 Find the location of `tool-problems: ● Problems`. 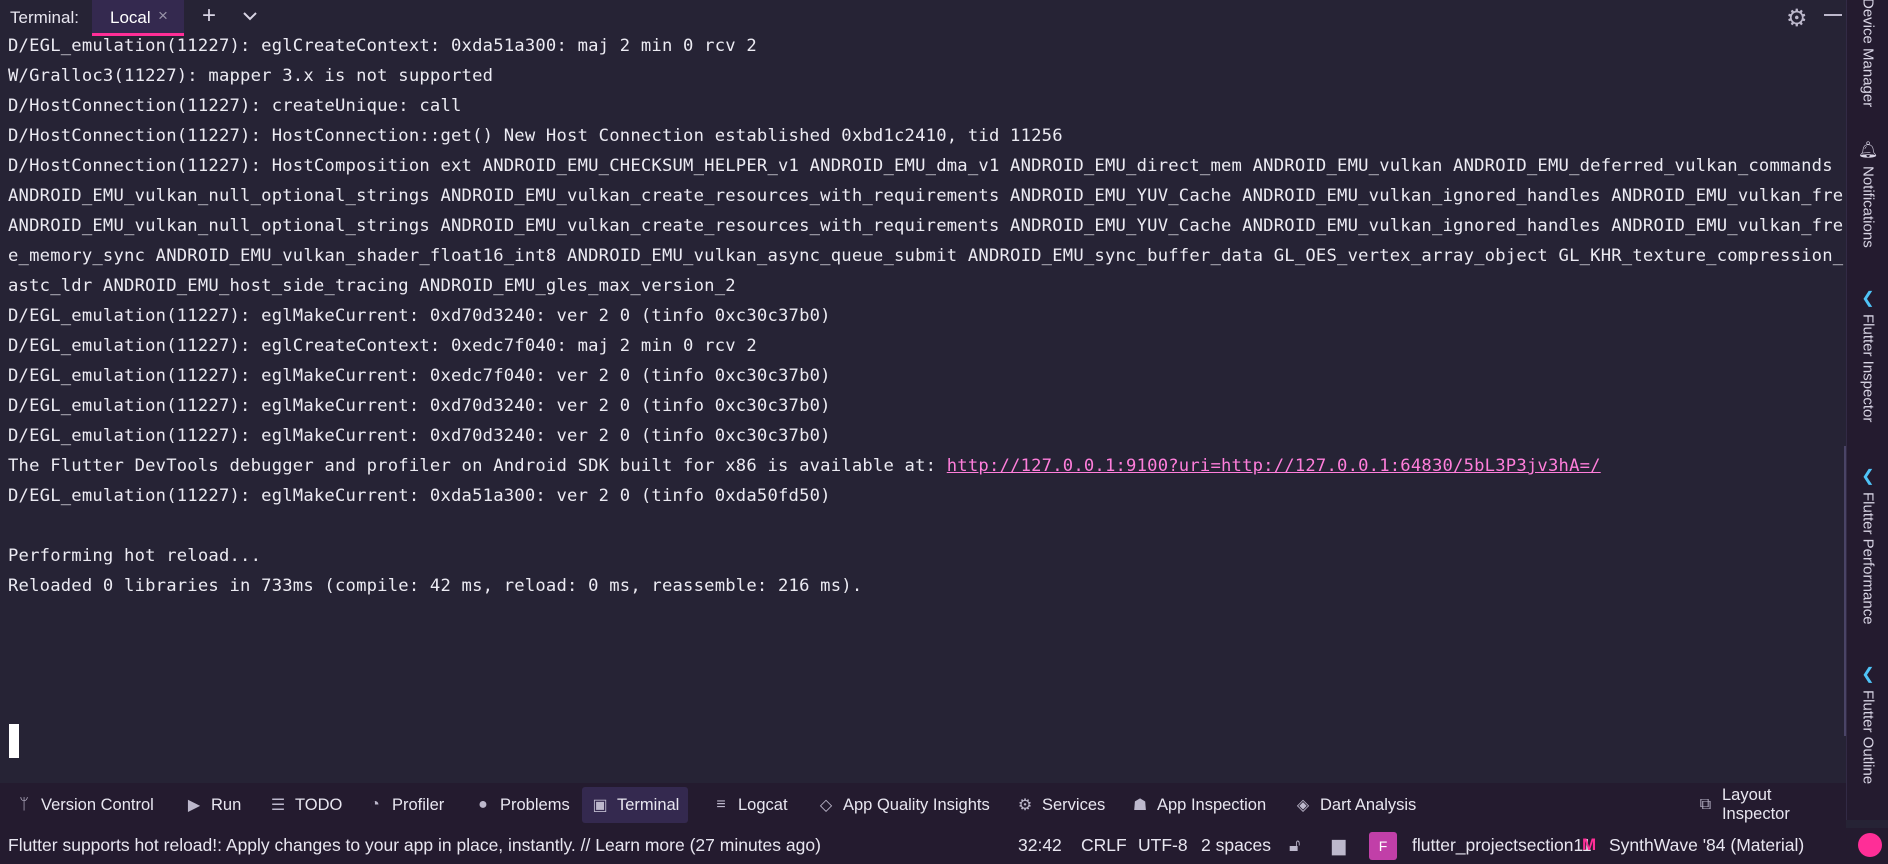

tool-problems: ● Problems is located at coordinates (522, 805).